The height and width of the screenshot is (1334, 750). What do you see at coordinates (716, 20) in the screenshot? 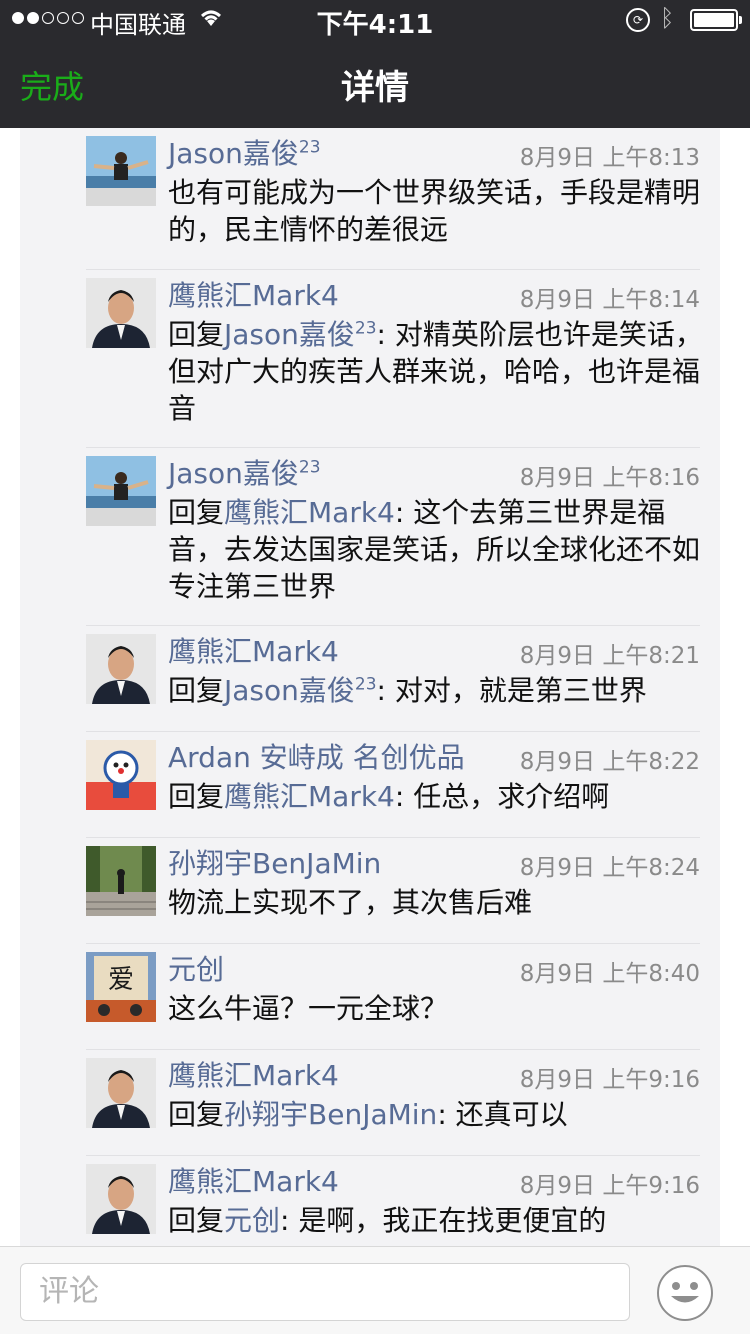
I see `battery-icon` at bounding box center [716, 20].